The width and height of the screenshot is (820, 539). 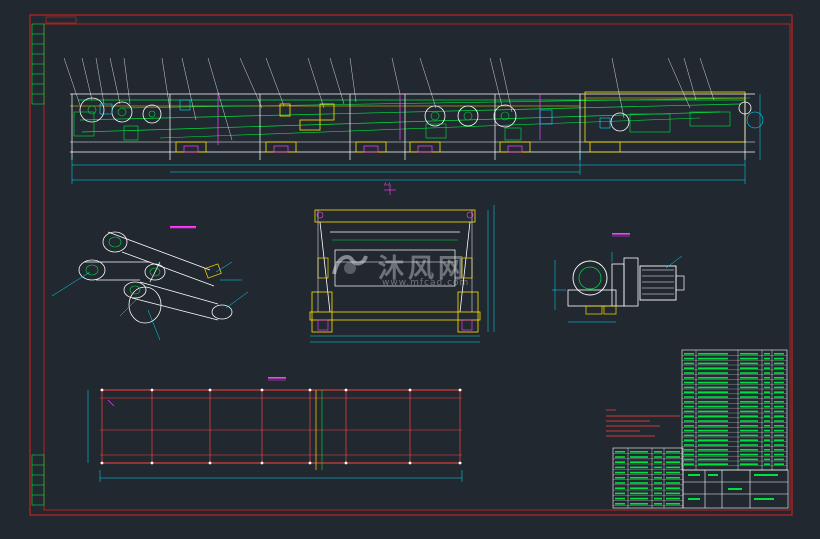 I want to click on left-margin-table, so click(x=38, y=264).